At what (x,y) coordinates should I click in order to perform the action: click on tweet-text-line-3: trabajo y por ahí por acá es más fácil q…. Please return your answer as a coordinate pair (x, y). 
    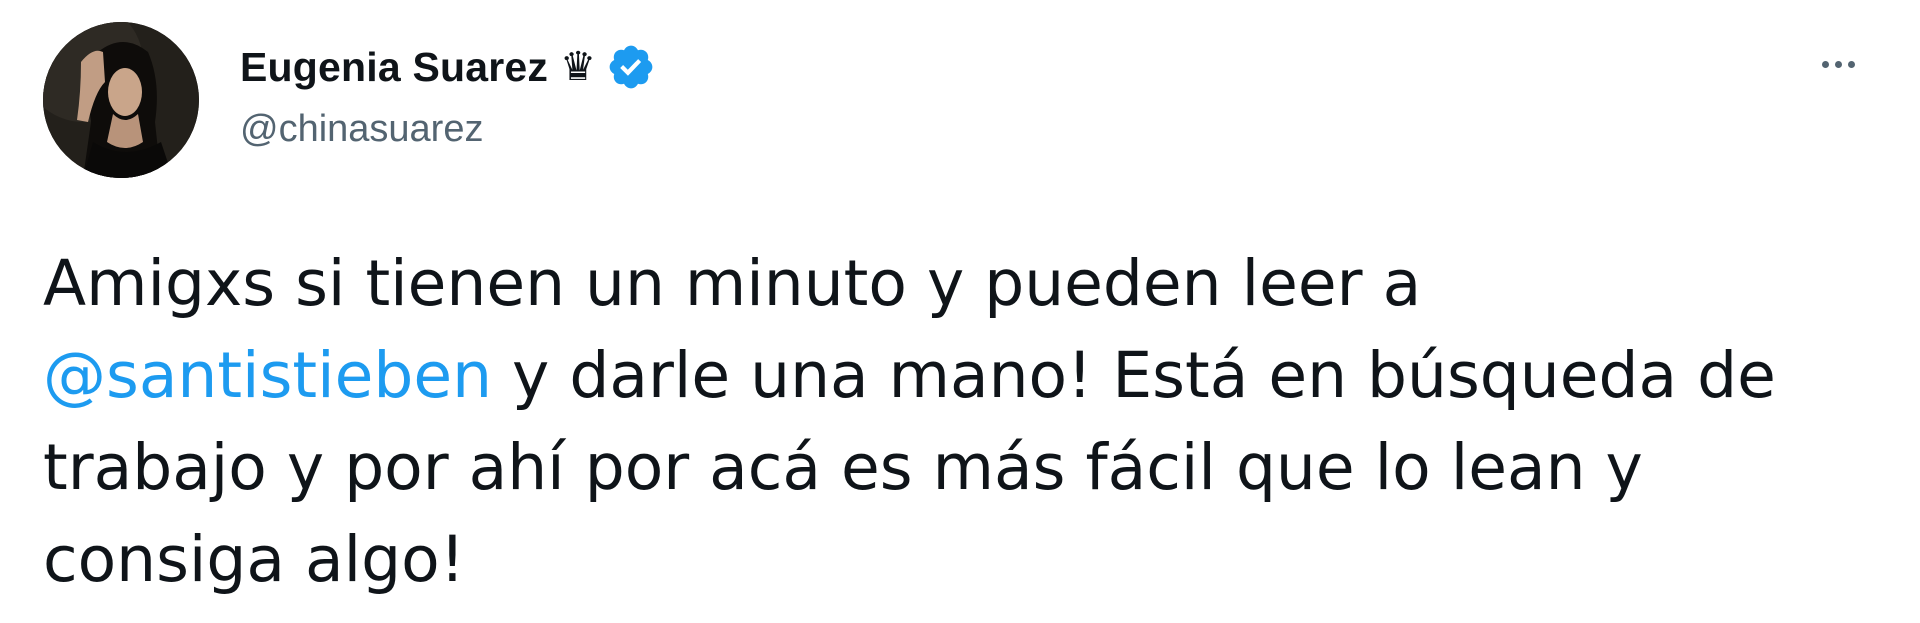
    Looking at the image, I should click on (953, 468).